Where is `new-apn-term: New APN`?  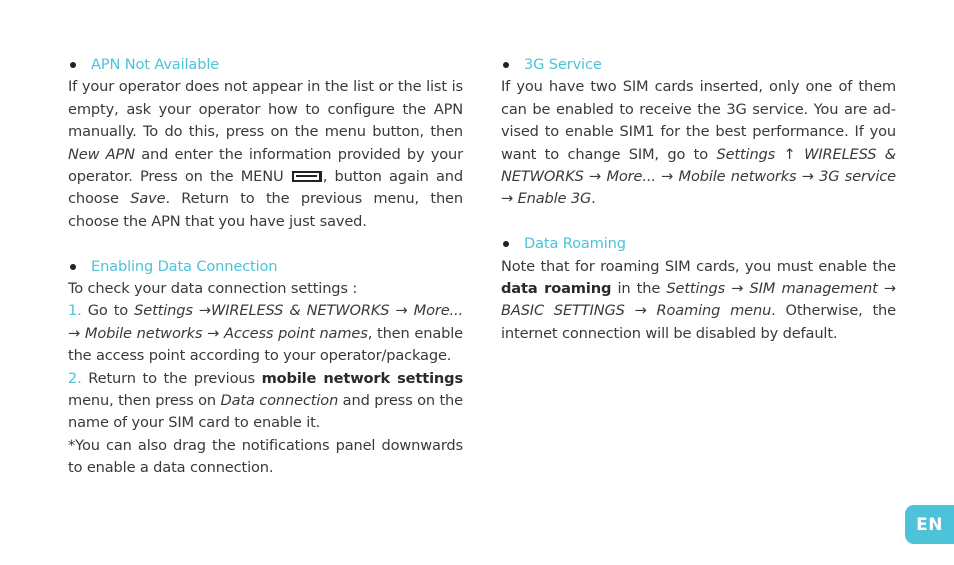
new-apn-term: New APN is located at coordinates (101, 154).